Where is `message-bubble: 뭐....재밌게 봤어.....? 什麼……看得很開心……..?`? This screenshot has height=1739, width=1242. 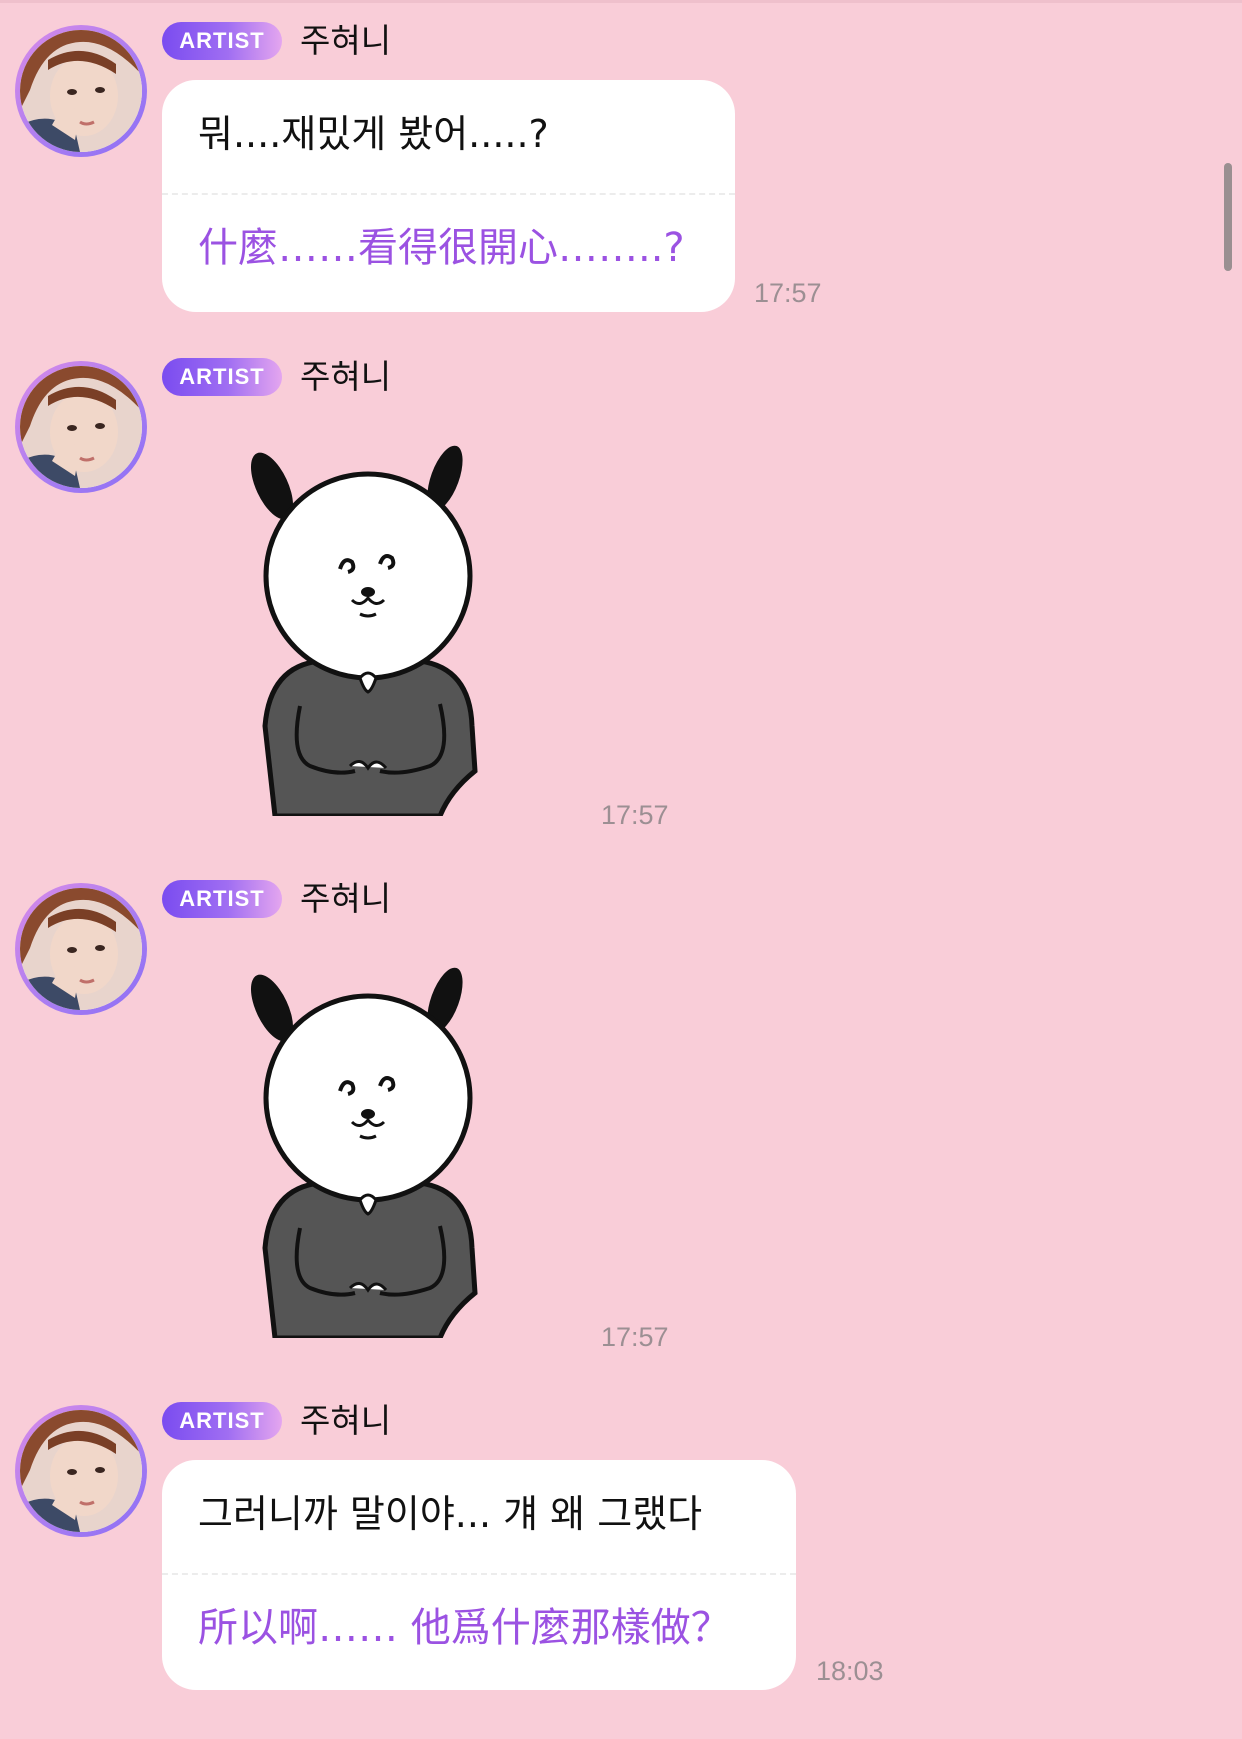
message-bubble: 뭐....재밌게 봤어.....? 什麼……看得很開心……..? is located at coordinates (448, 196).